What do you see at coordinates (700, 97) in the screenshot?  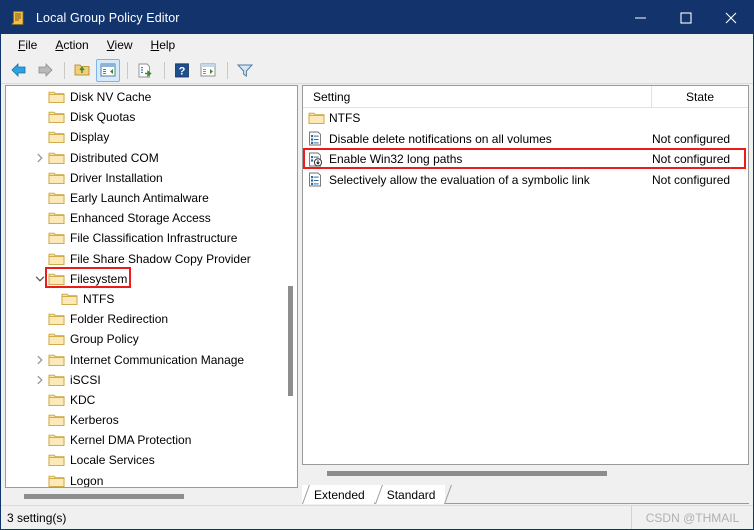 I see `column-header-state: State` at bounding box center [700, 97].